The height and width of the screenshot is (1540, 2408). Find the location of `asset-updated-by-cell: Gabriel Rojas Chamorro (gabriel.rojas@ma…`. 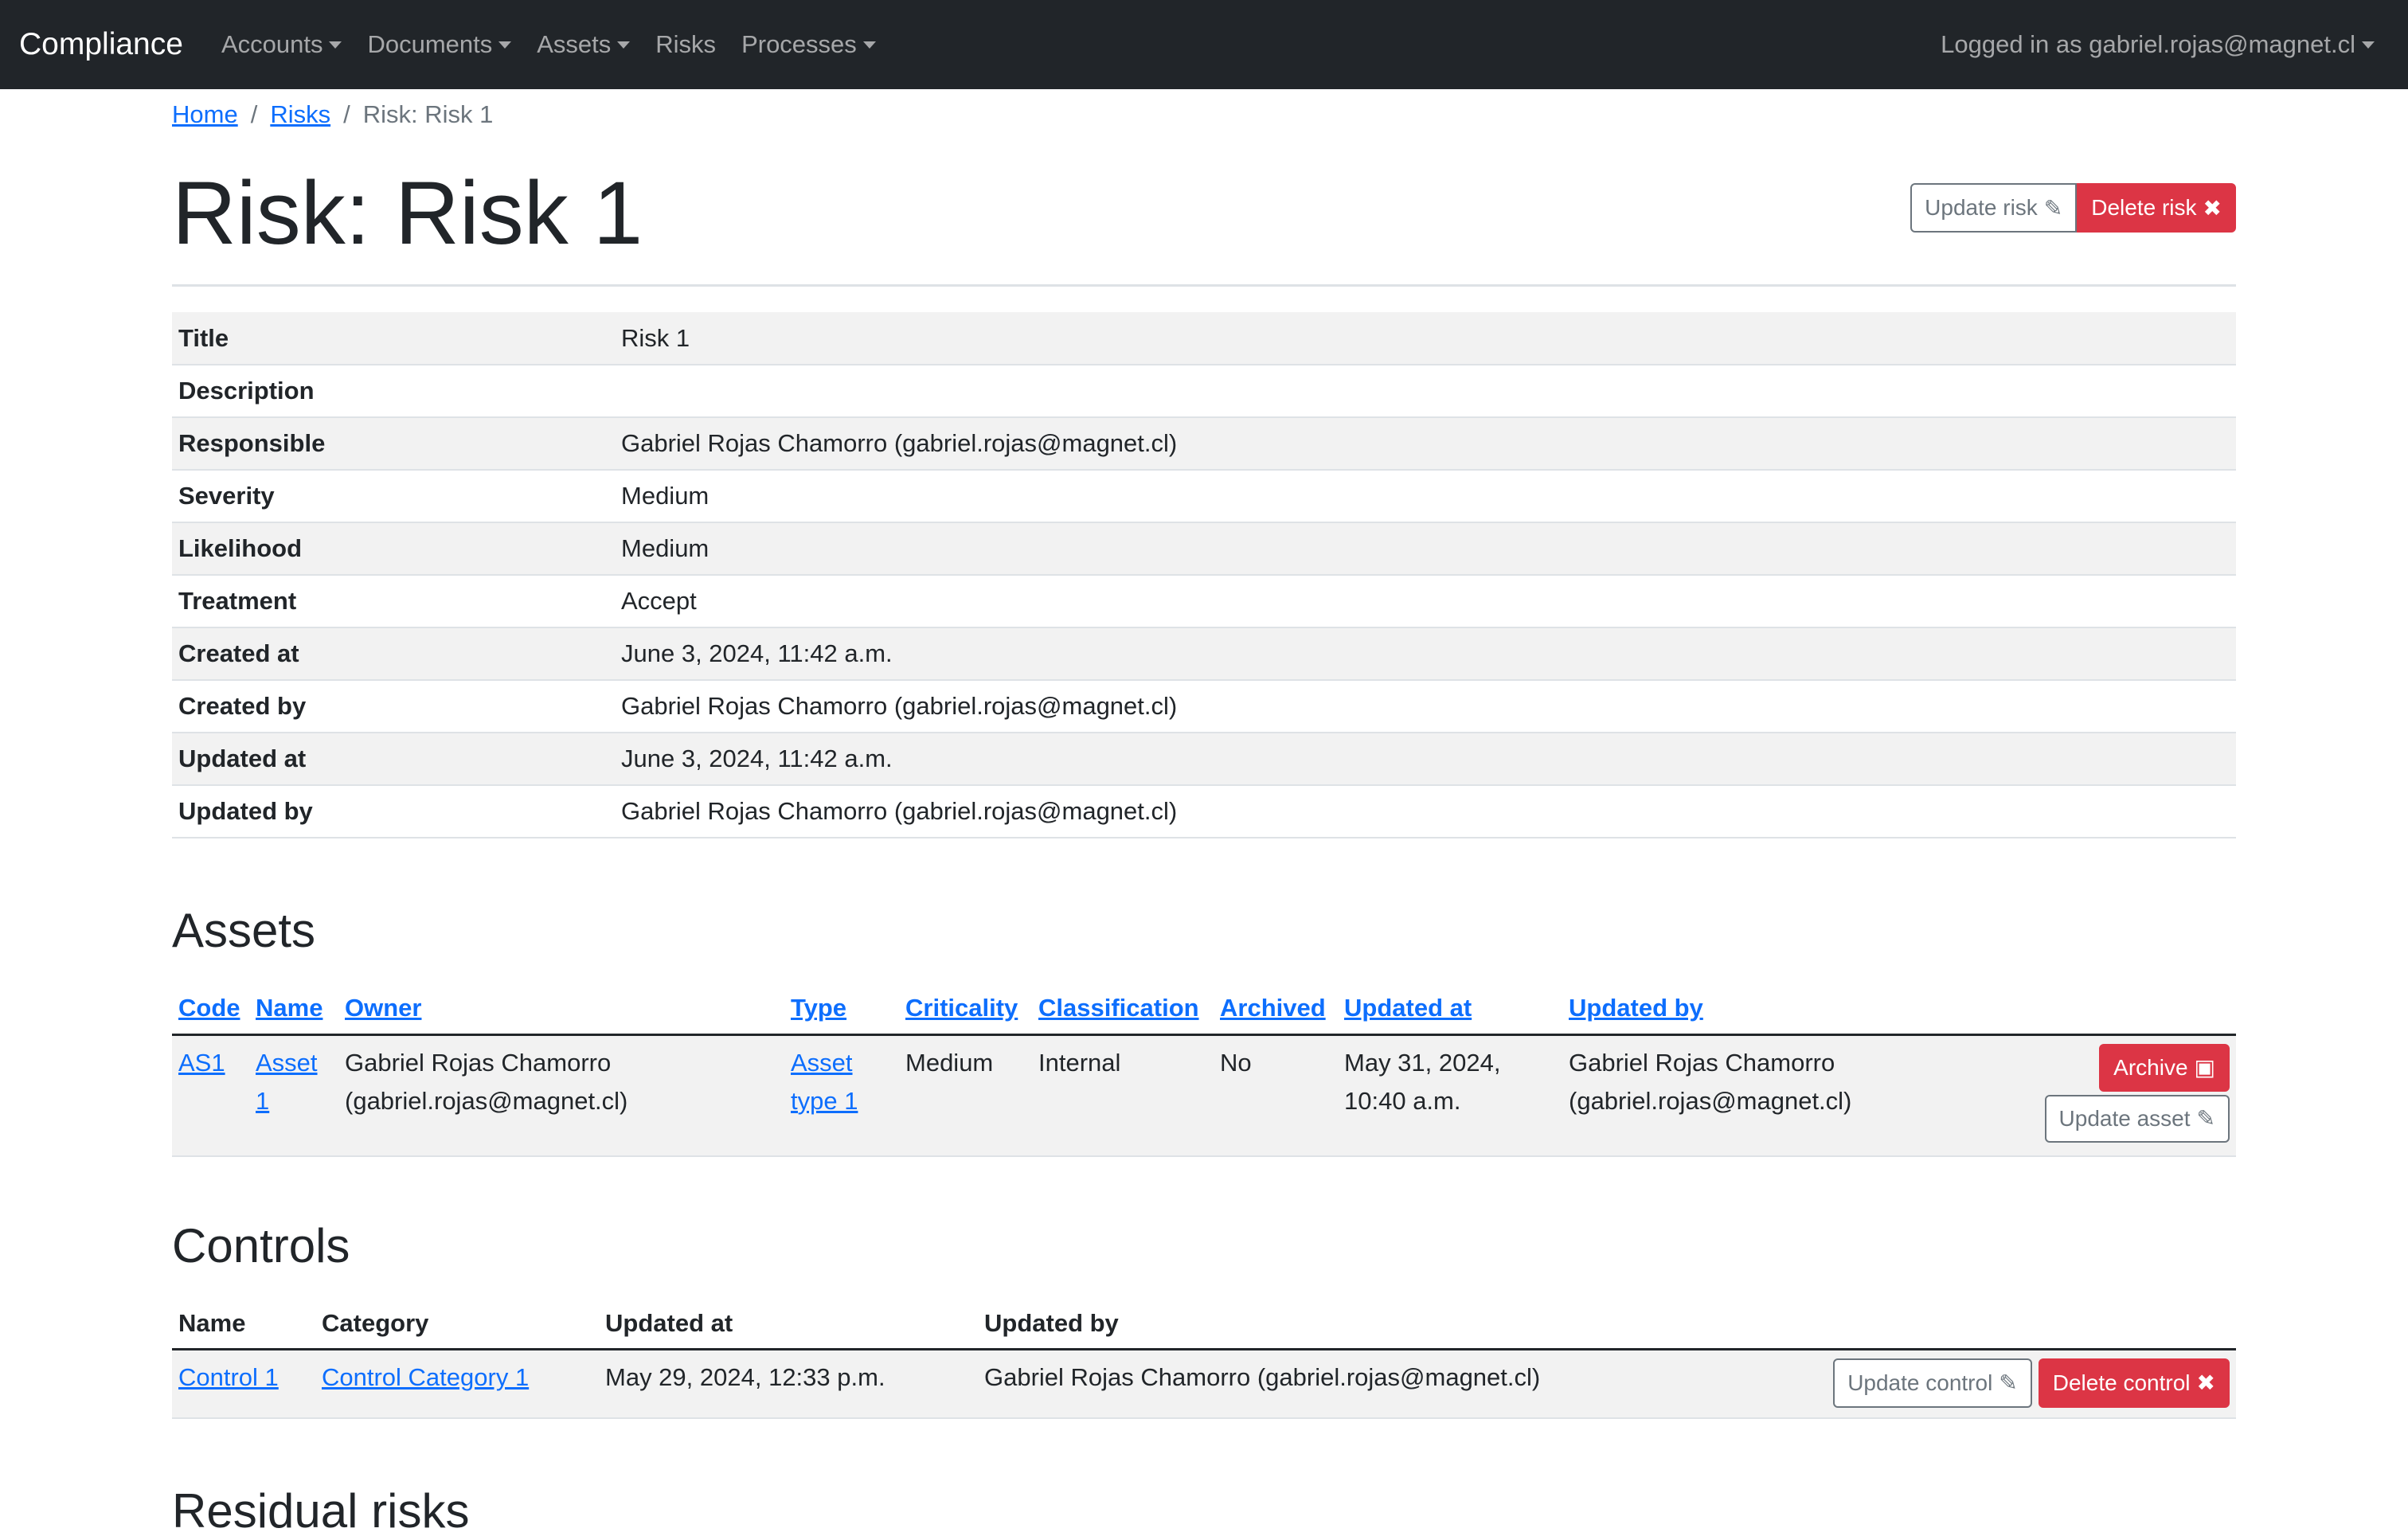

asset-updated-by-cell: Gabriel Rojas Chamorro (gabriel.rojas@ma… is located at coordinates (1711, 1081).